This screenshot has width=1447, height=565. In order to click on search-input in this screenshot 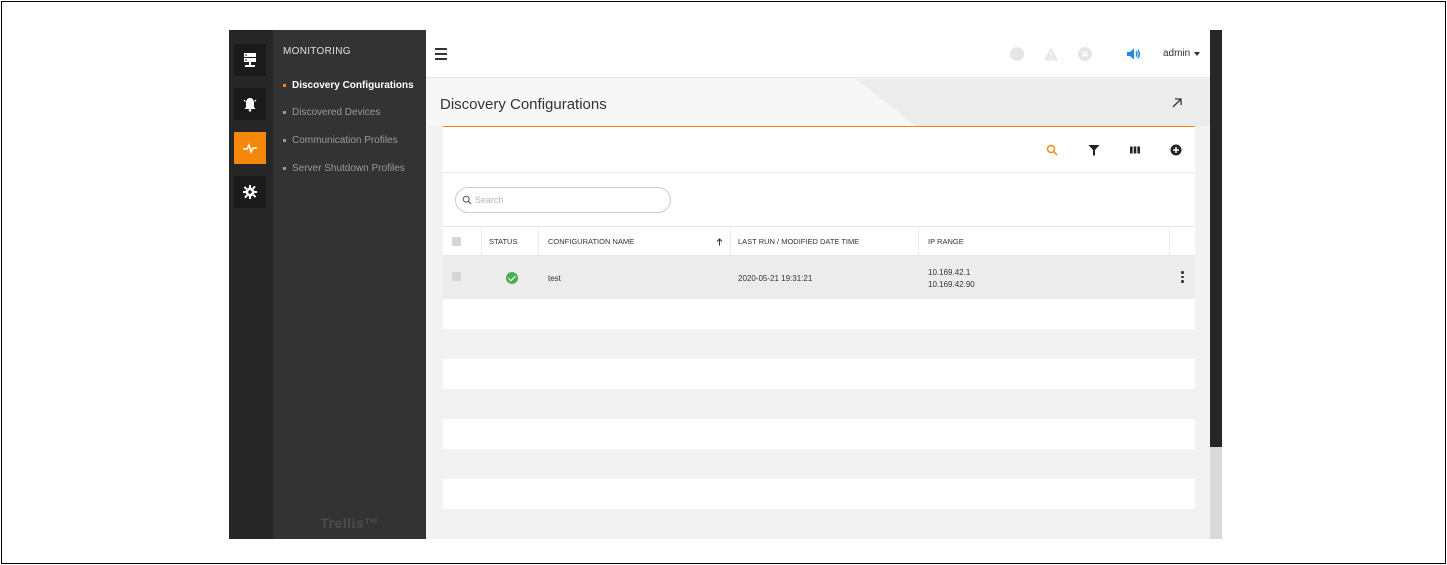, I will do `click(565, 200)`.